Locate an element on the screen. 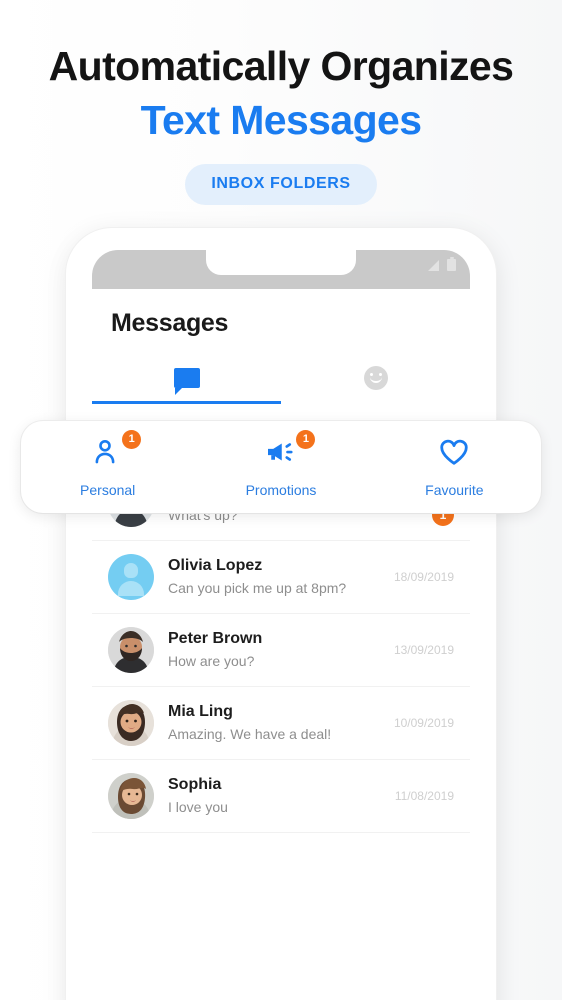  status-bar is located at coordinates (281, 269).